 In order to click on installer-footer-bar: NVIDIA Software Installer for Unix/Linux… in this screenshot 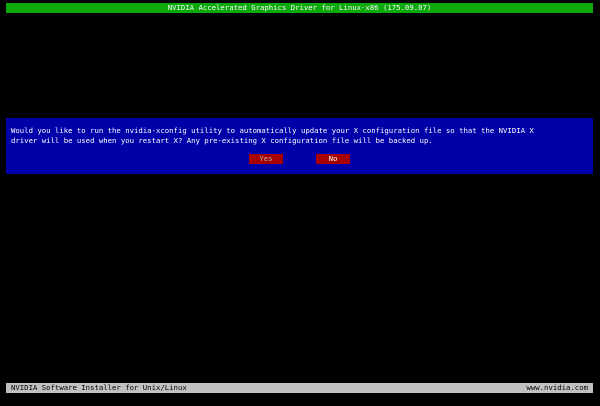, I will do `click(299, 388)`.